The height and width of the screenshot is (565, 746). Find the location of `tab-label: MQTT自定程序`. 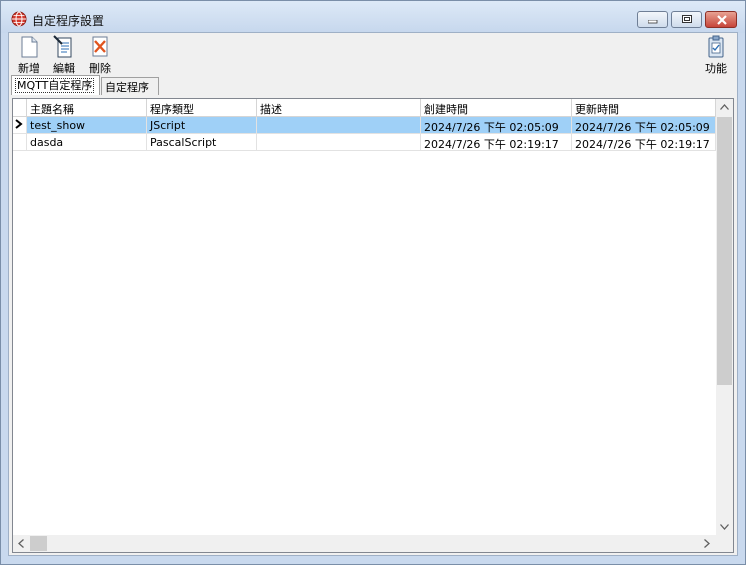

tab-label: MQTT自定程序 is located at coordinates (55, 85).